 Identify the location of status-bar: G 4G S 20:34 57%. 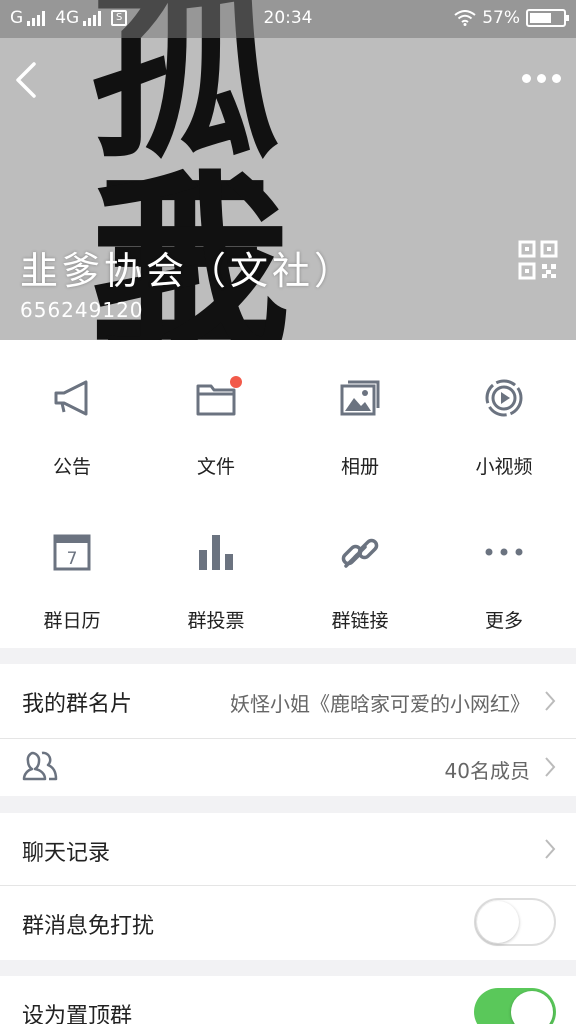
(288, 19).